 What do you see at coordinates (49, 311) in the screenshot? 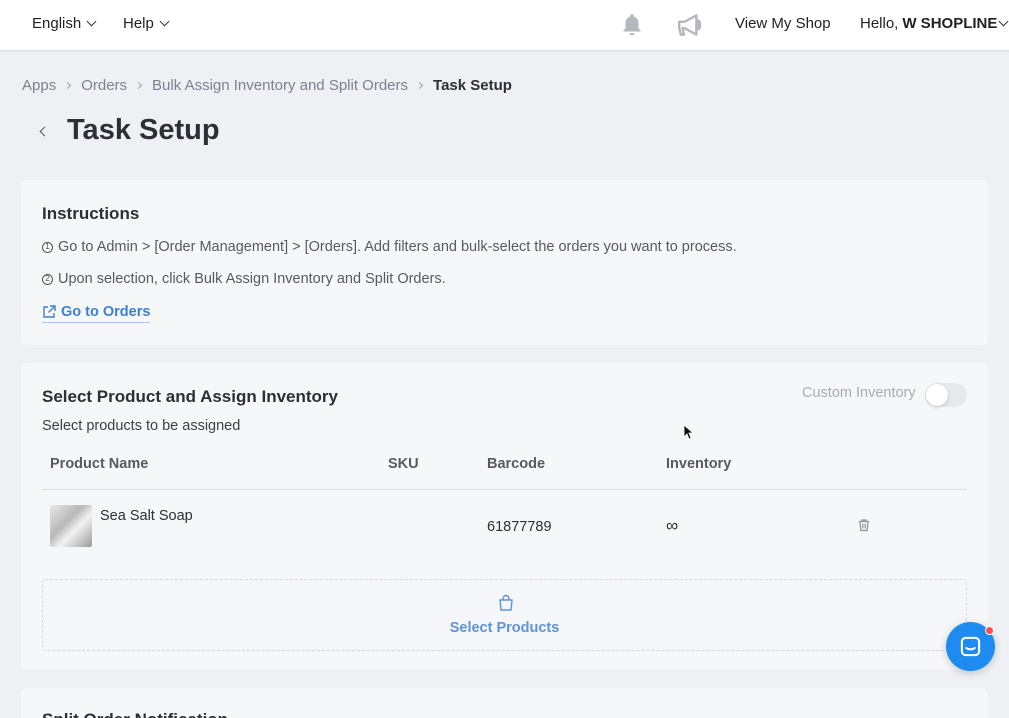
I see `external-link-icon` at bounding box center [49, 311].